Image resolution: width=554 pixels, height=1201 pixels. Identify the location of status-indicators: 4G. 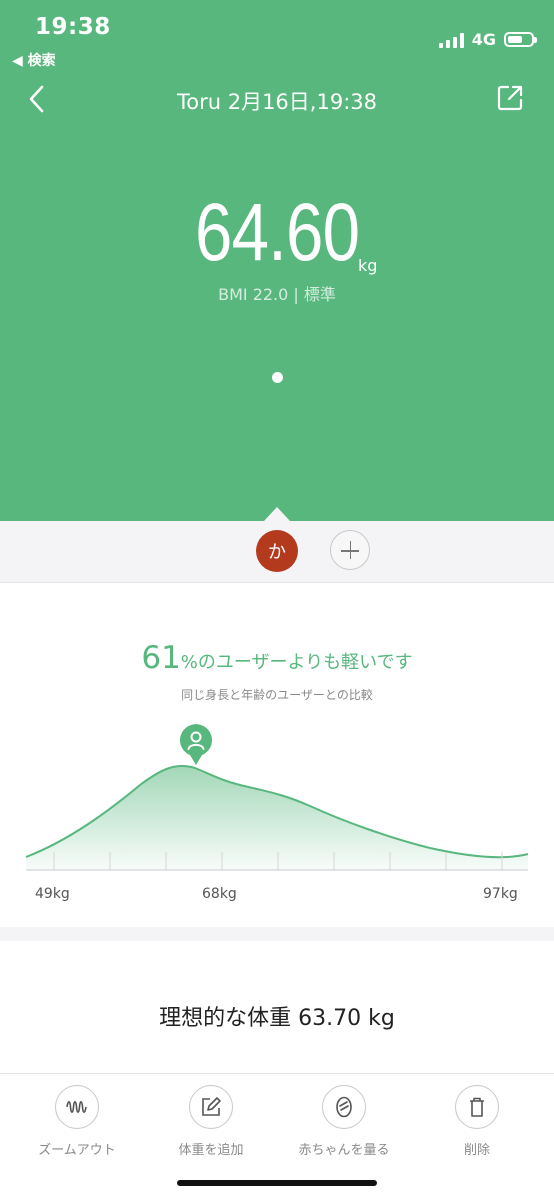
(487, 39).